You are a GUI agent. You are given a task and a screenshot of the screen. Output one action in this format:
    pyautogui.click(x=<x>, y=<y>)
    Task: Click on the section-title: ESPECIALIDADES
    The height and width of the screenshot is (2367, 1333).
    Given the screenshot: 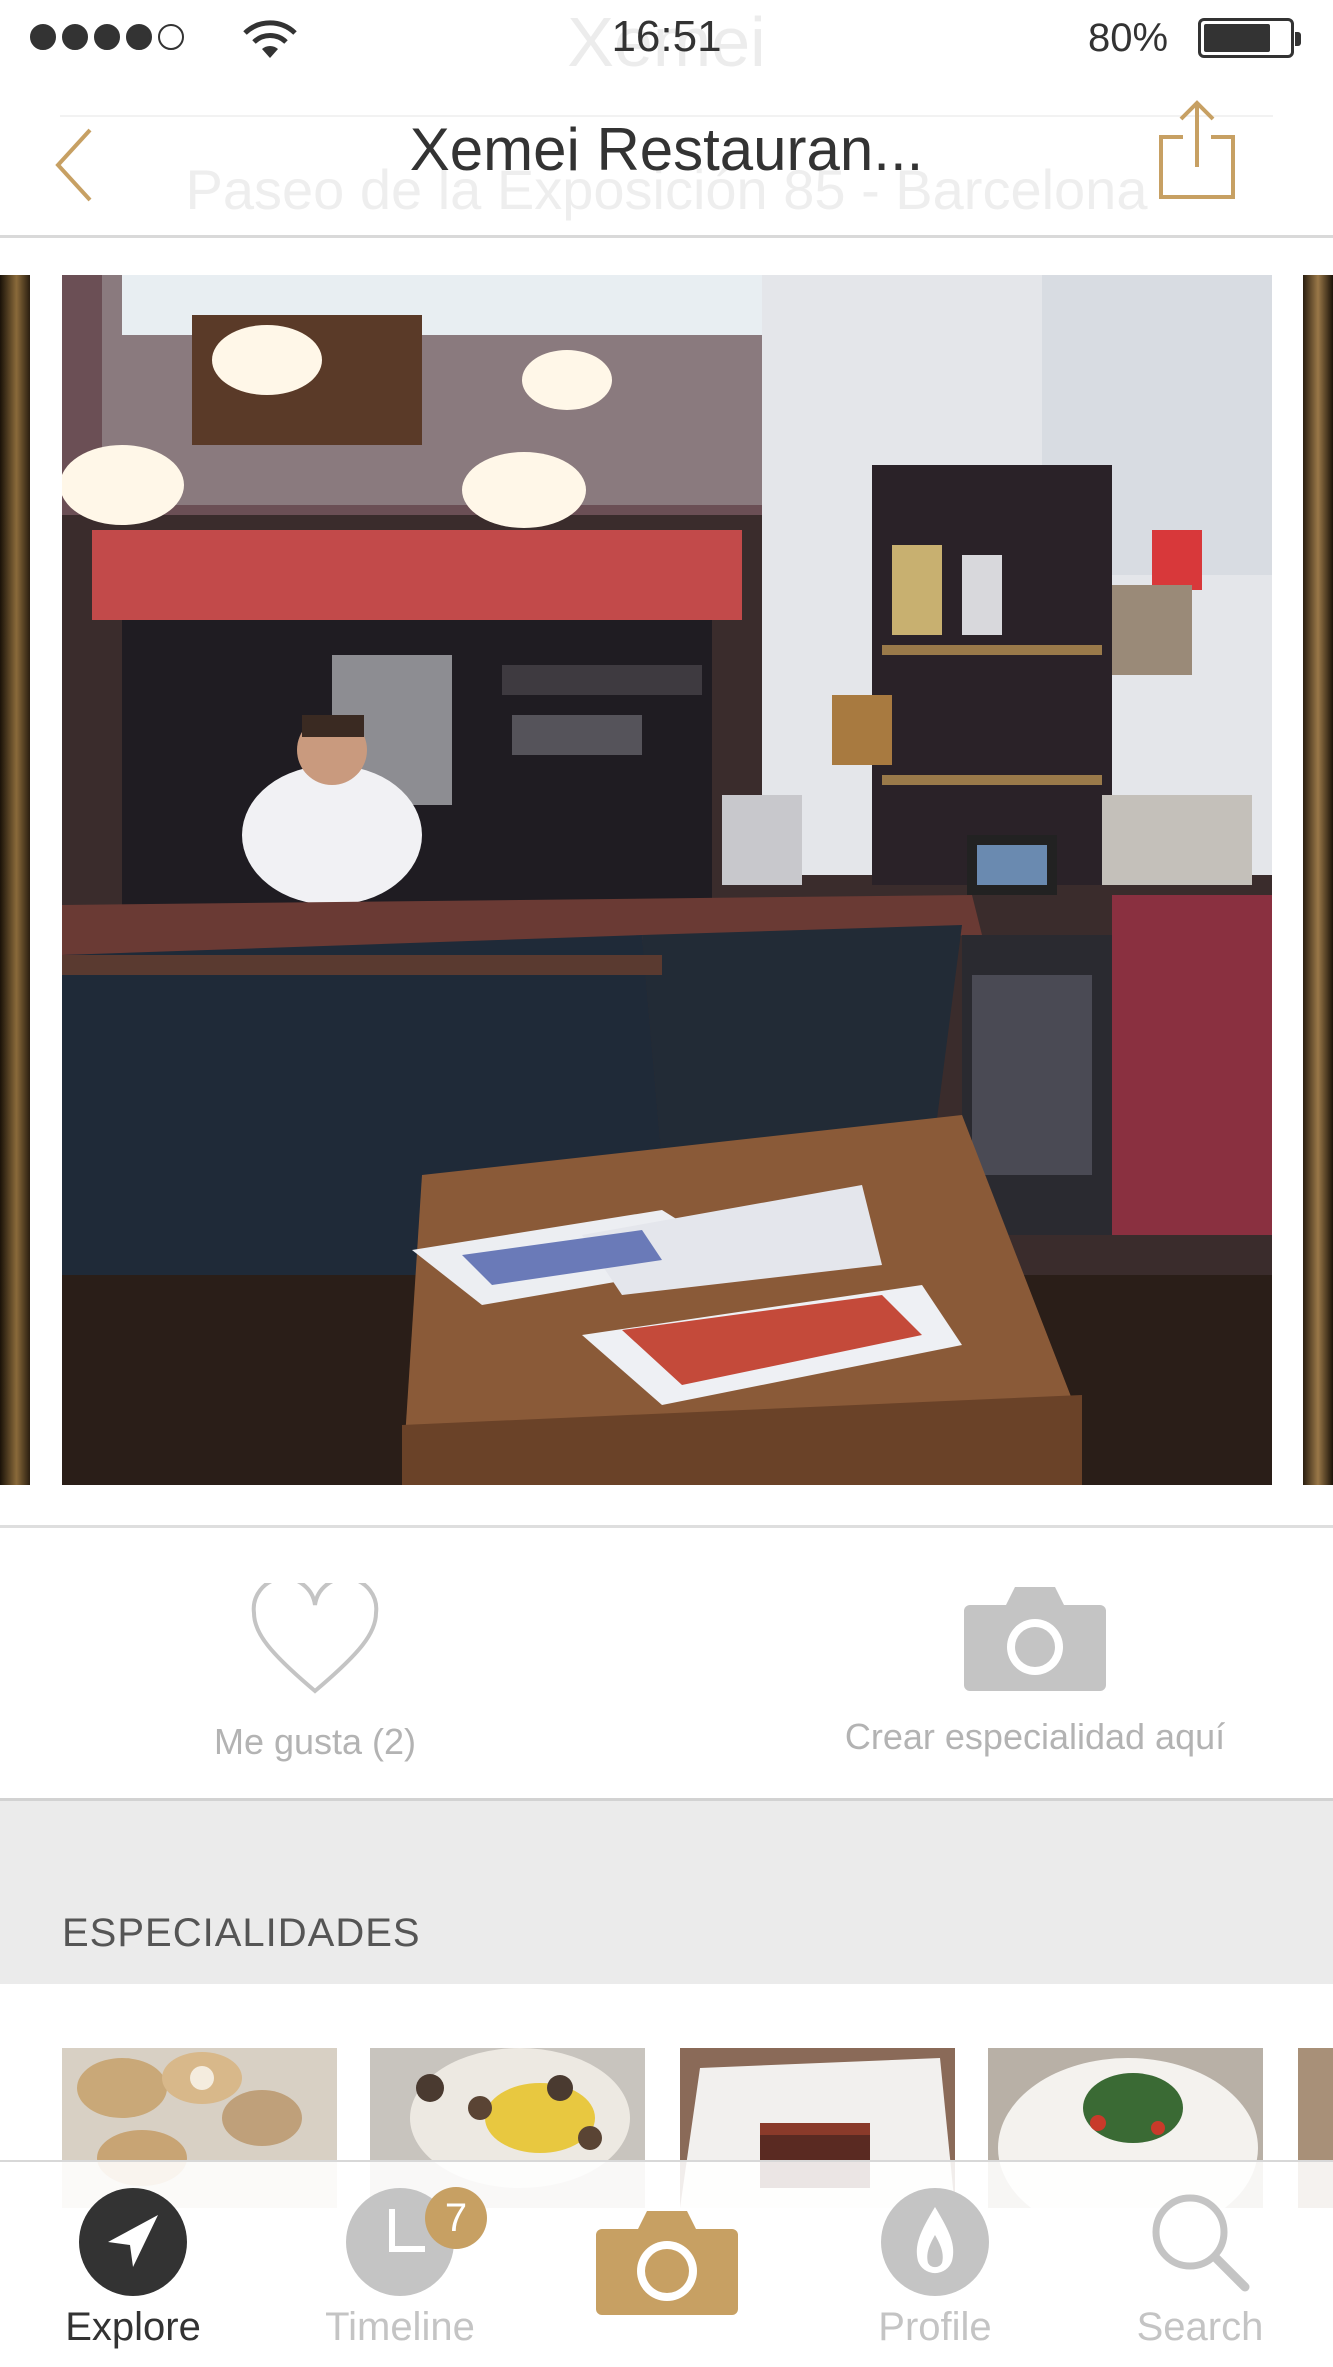 What is the action you would take?
    pyautogui.click(x=241, y=1933)
    